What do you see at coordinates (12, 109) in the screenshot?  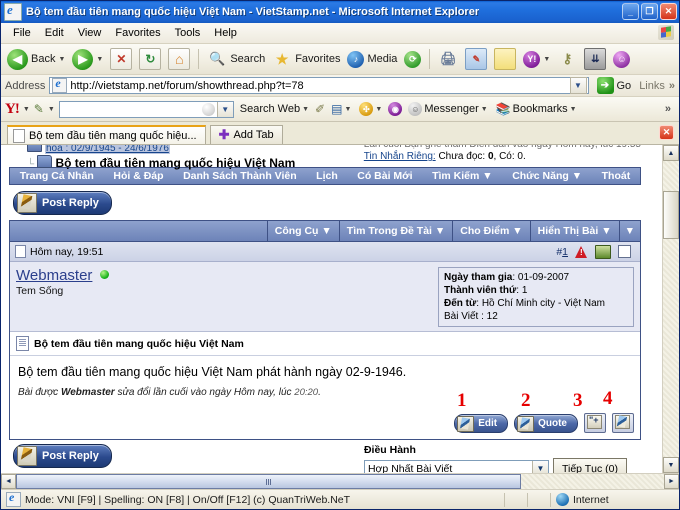 I see `yahoo-logo-icon: Y!` at bounding box center [12, 109].